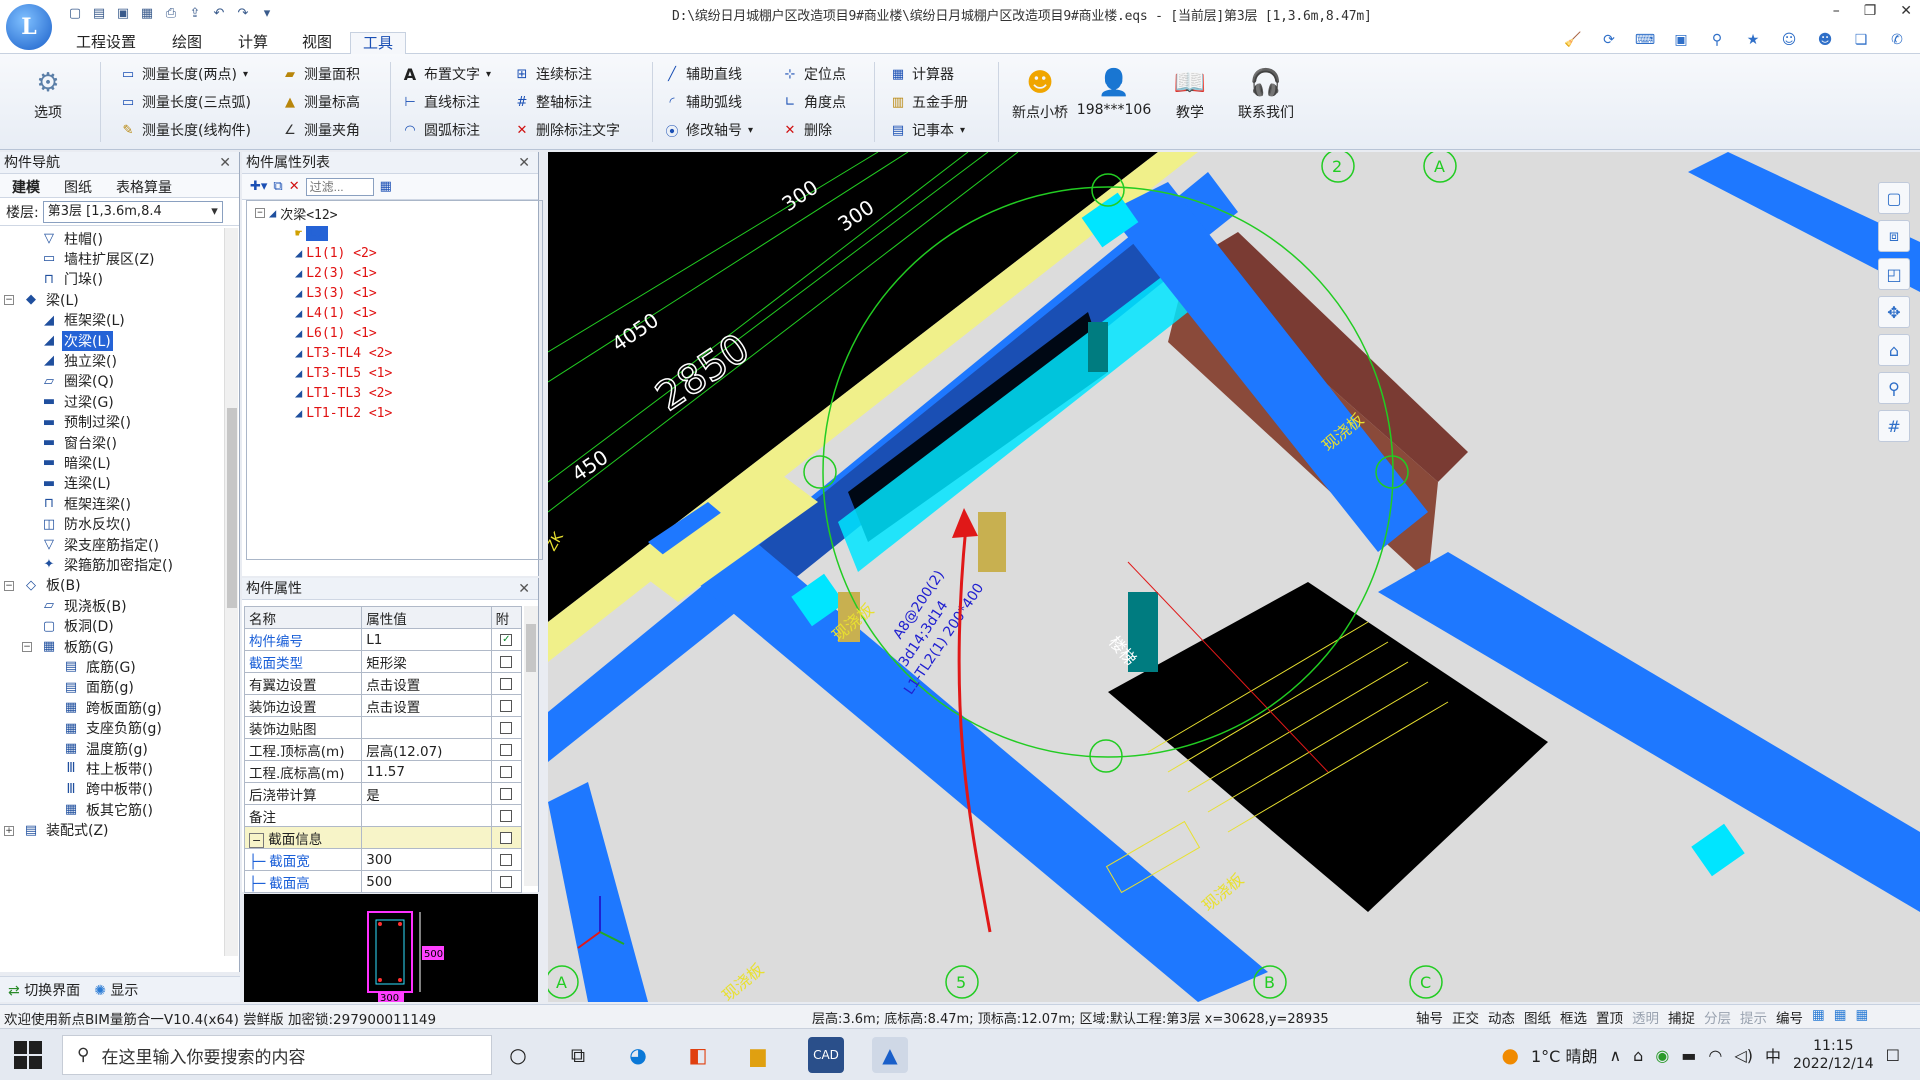 This screenshot has height=1080, width=1920. Describe the element at coordinates (814, 102) in the screenshot. I see `angle-point-button: ∟ 角度点` at that location.